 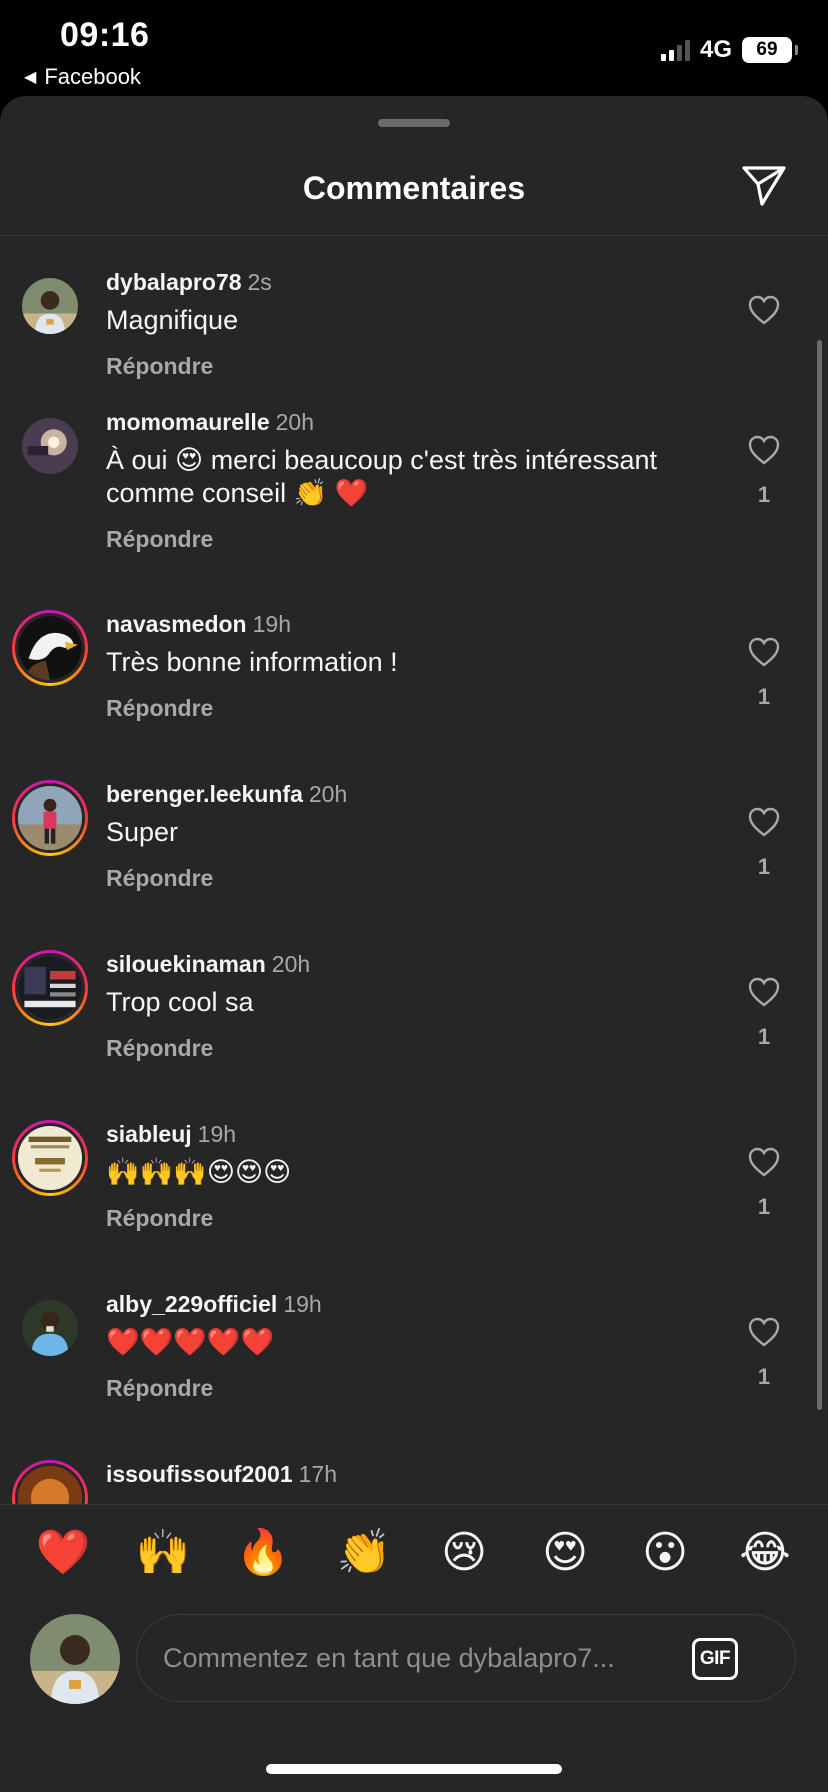 What do you see at coordinates (414, 48) in the screenshot?
I see `status-bar: 09:16 ◀ Facebook 4G 69` at bounding box center [414, 48].